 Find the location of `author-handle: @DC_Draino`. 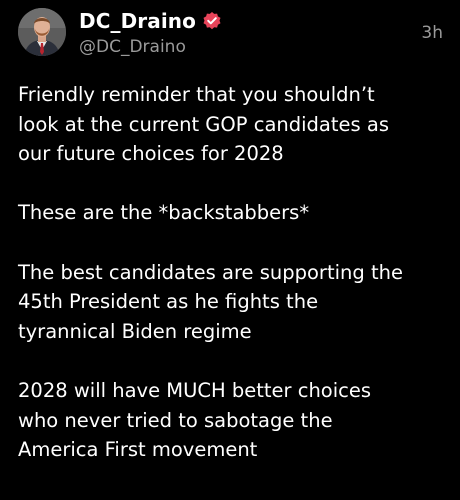

author-handle: @DC_Draino is located at coordinates (132, 47).